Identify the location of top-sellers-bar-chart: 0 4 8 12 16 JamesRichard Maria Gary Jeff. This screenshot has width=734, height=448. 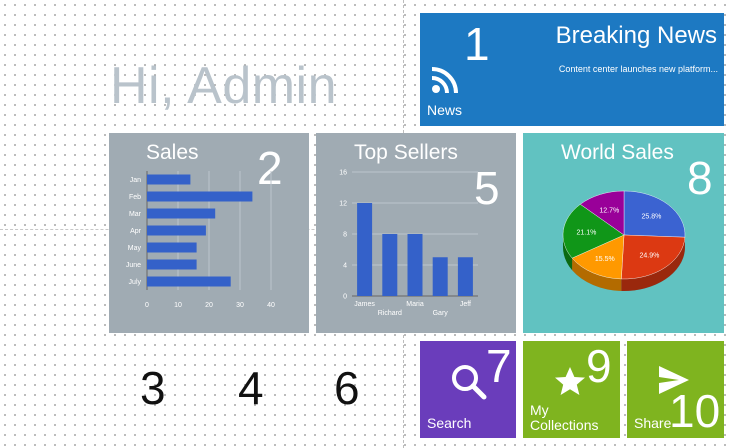
(408, 243).